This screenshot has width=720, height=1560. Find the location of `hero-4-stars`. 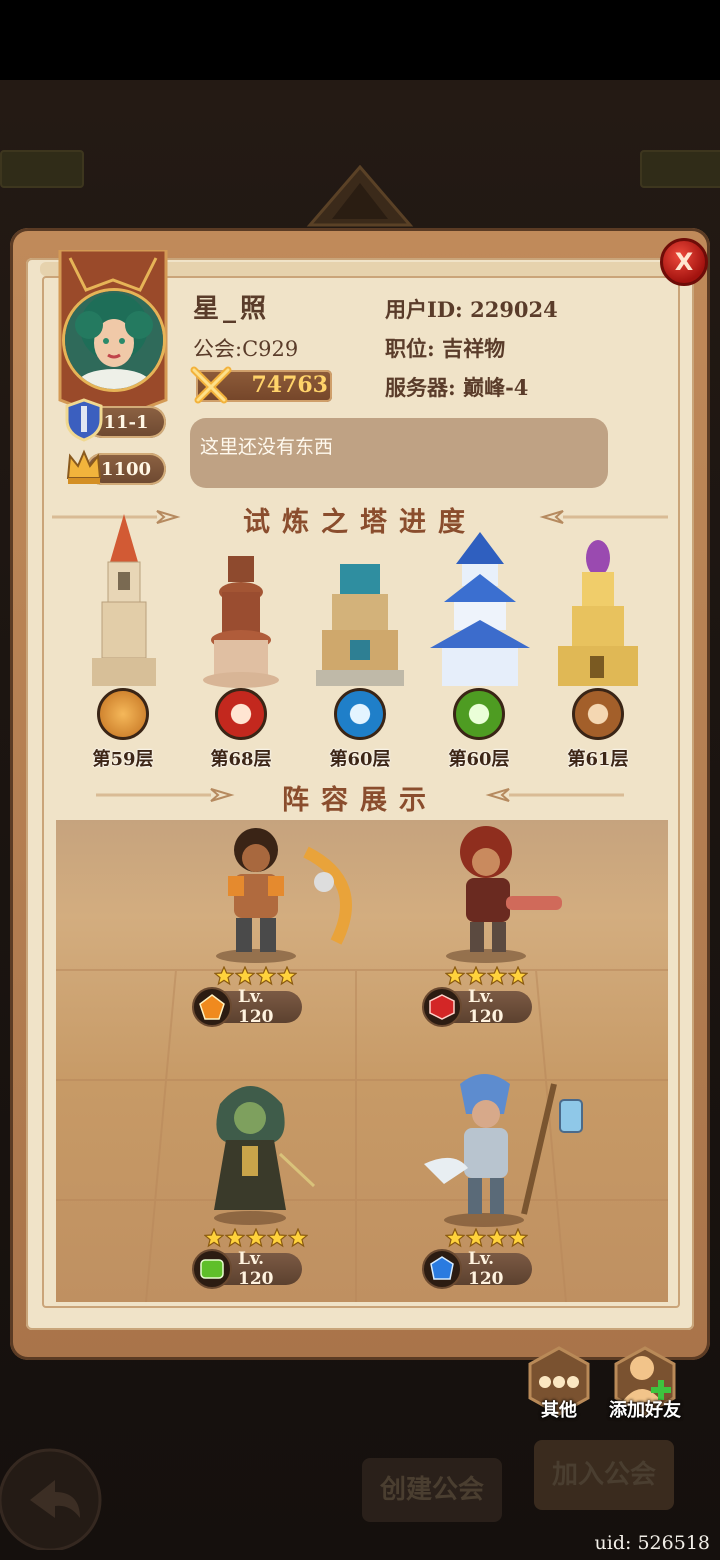

hero-4-stars is located at coordinates (486, 1238).